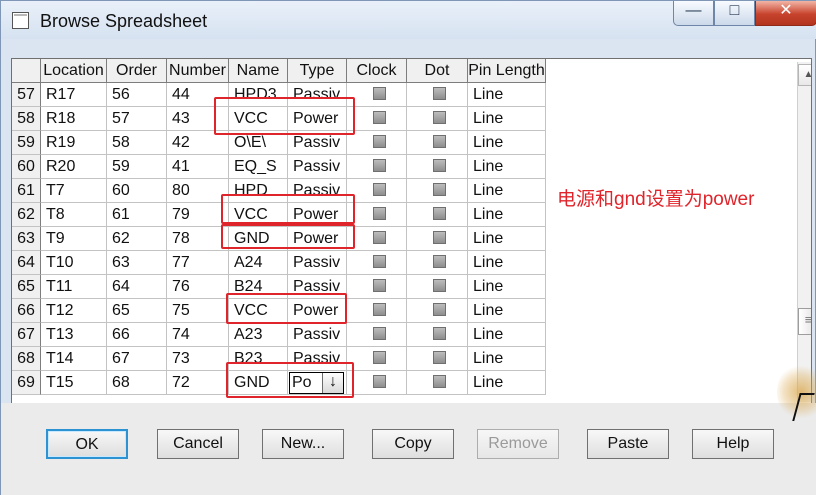  What do you see at coordinates (137, 167) in the screenshot?
I see `order-cell: 59` at bounding box center [137, 167].